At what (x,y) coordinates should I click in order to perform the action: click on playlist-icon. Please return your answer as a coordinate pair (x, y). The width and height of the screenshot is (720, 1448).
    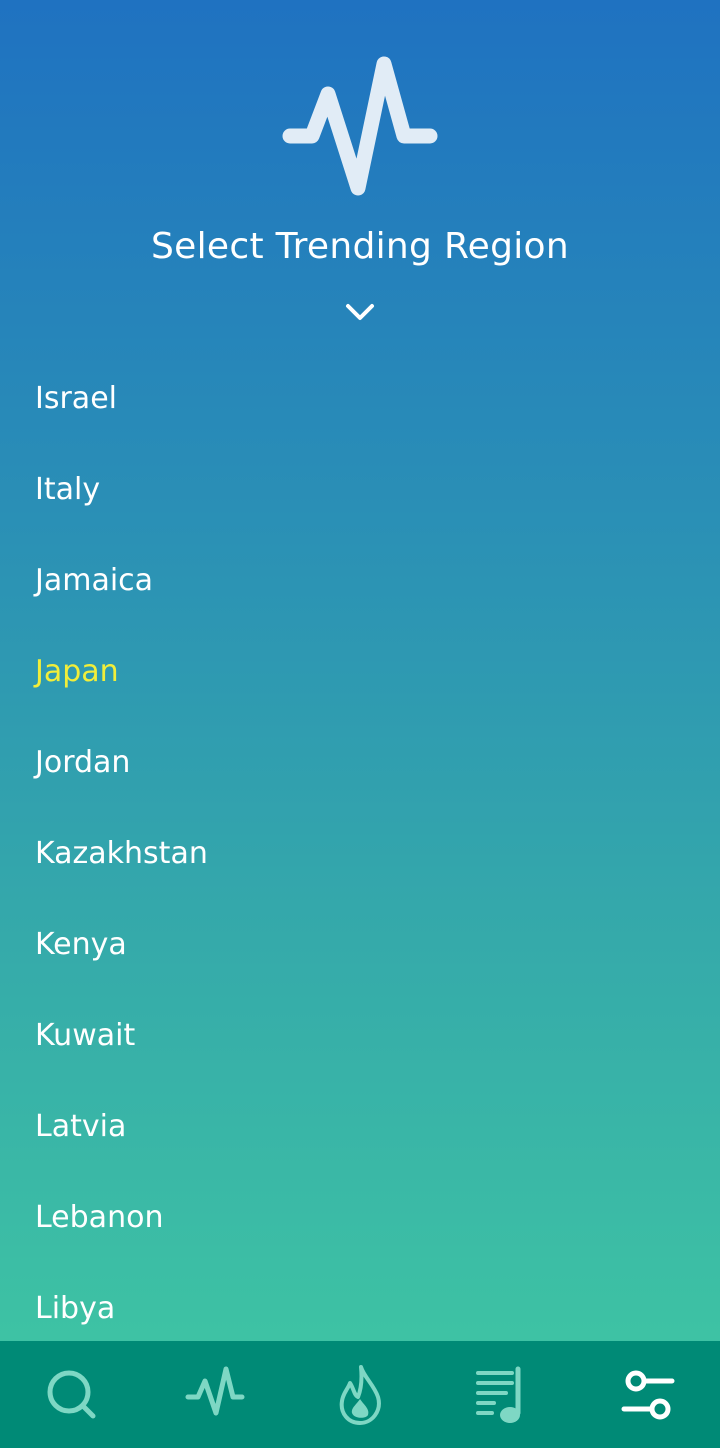
    Looking at the image, I should click on (498, 1394).